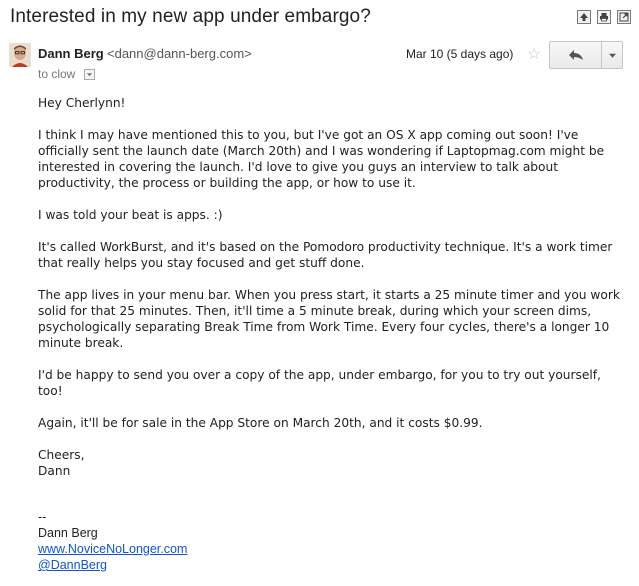 The image size is (639, 586). I want to click on website-link: www.NoviceNoLonger.com, so click(112, 549).